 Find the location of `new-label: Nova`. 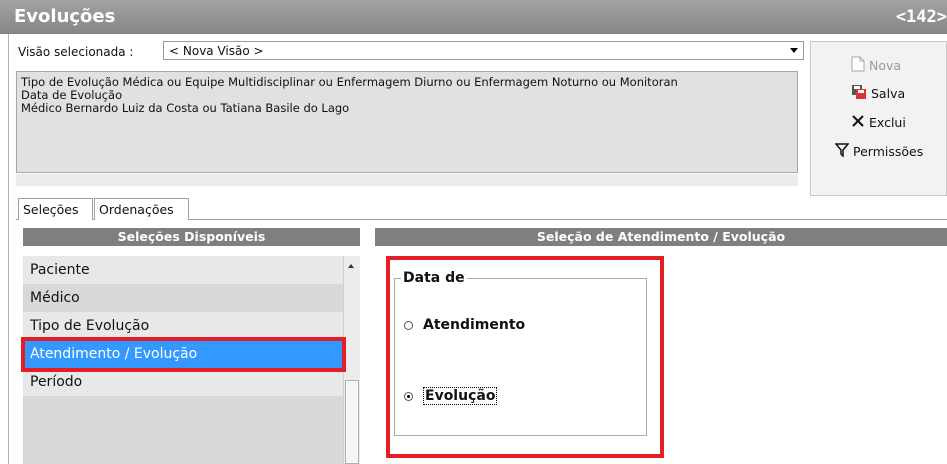

new-label: Nova is located at coordinates (885, 65).